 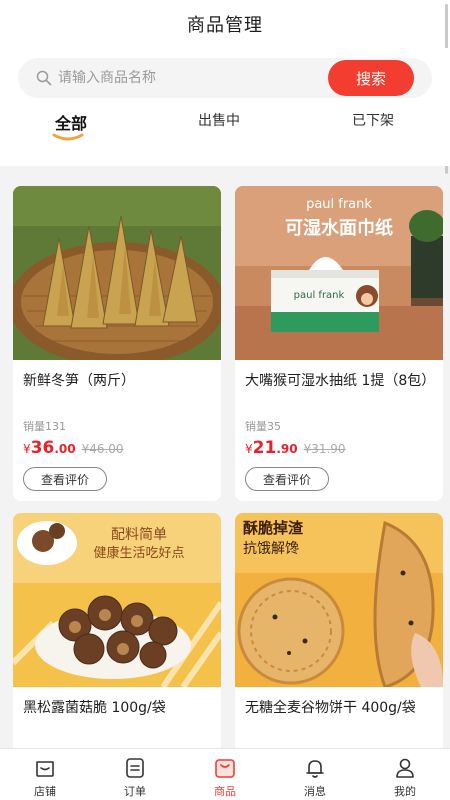 I want to click on nav-item-profile: 我的, so click(x=405, y=774).